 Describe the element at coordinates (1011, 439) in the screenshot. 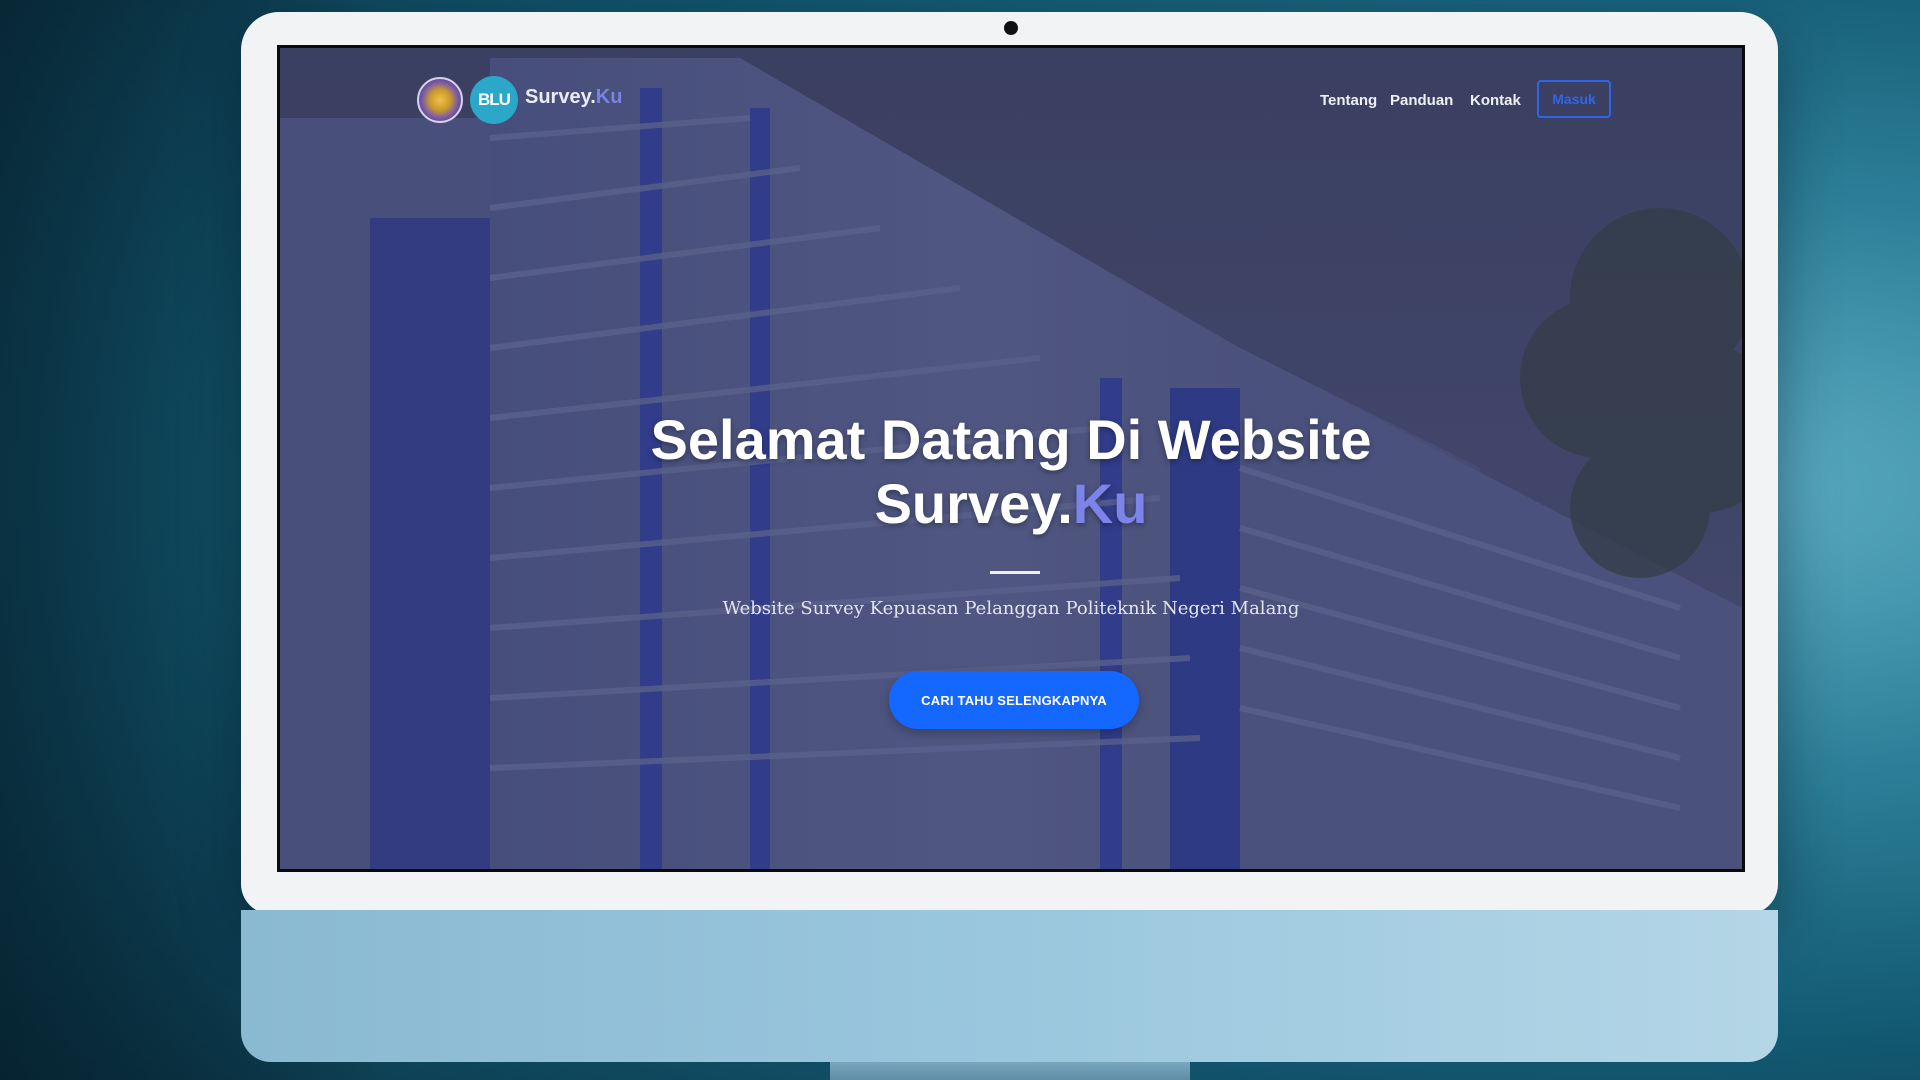

I see `hero-title-line1: Selamat Datang Di Website` at that location.